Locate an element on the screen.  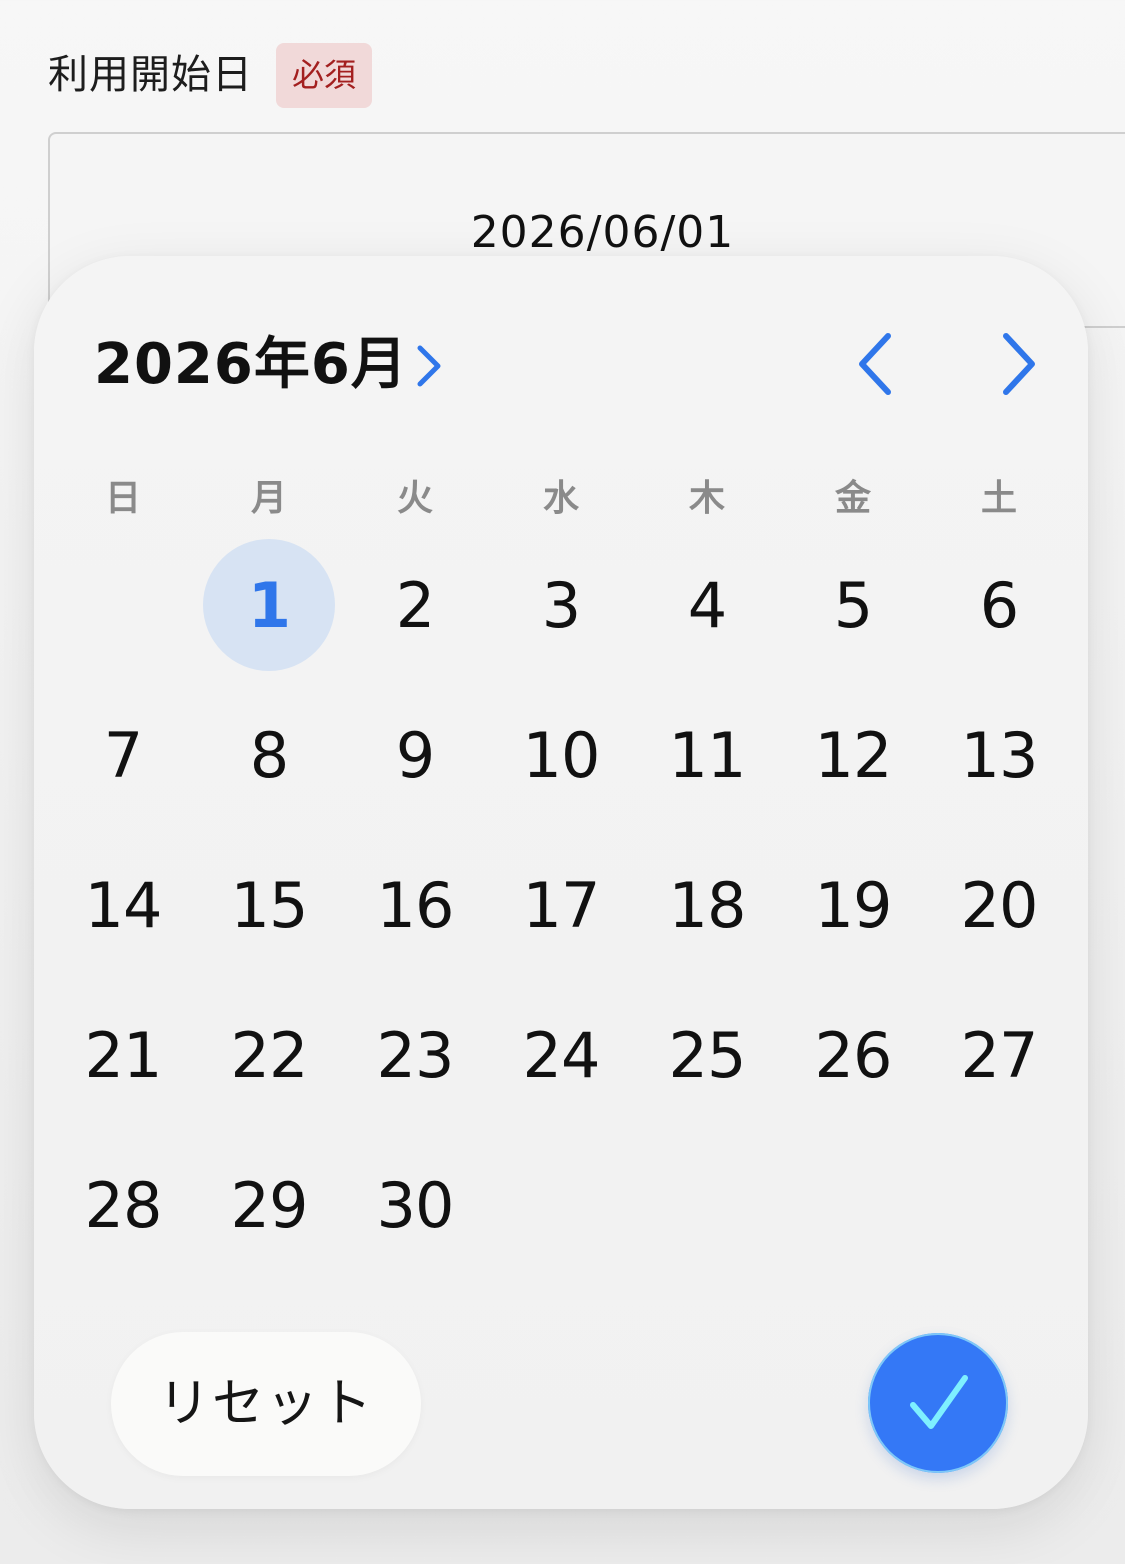
calendar-day: 18 is located at coordinates (707, 905).